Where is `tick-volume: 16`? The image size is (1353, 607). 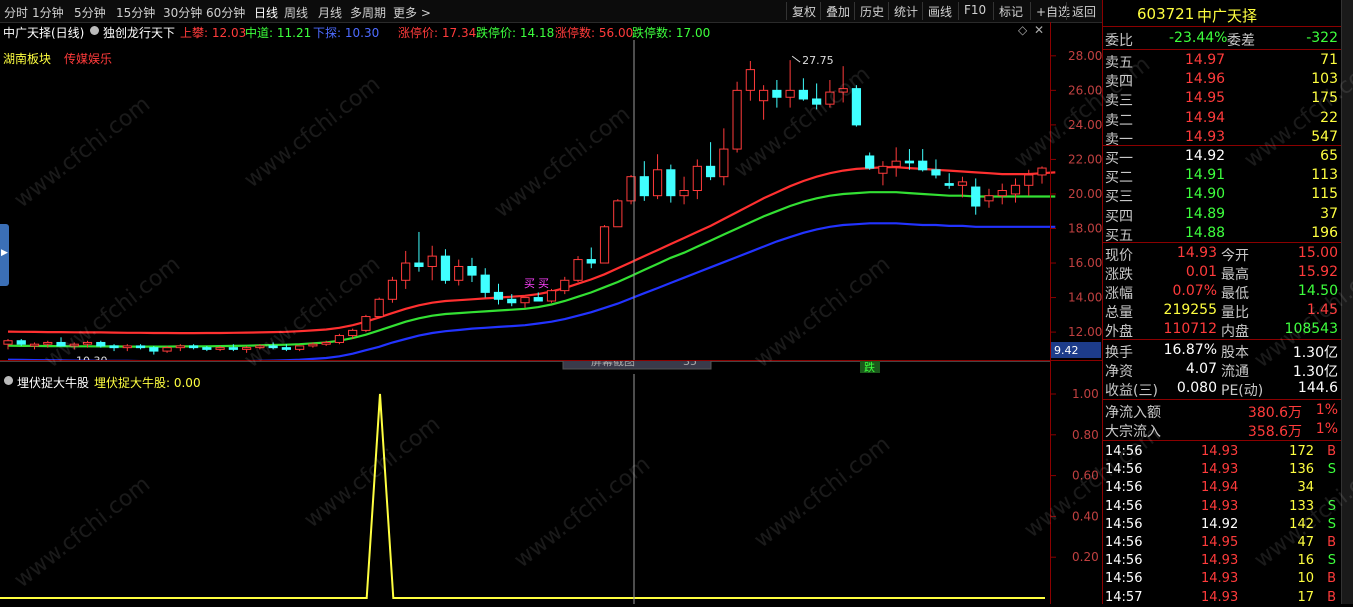
tick-volume: 16 is located at coordinates (1305, 561).